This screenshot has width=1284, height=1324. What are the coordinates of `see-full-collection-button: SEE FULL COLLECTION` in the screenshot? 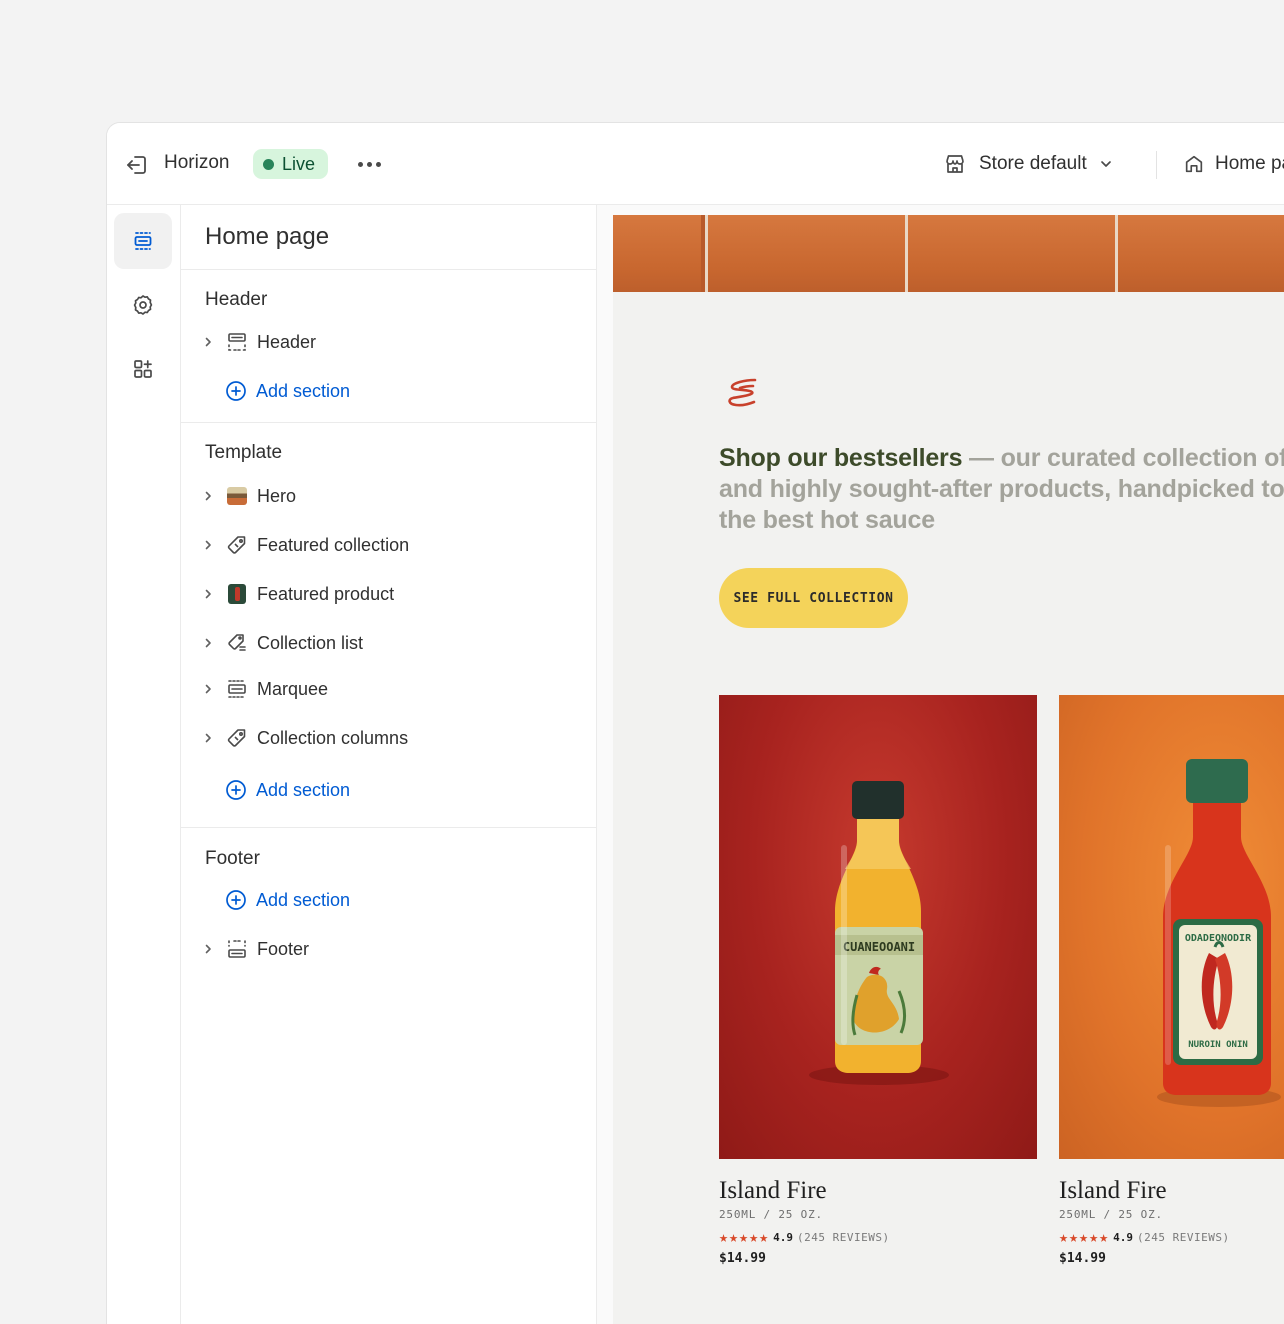 It's located at (813, 598).